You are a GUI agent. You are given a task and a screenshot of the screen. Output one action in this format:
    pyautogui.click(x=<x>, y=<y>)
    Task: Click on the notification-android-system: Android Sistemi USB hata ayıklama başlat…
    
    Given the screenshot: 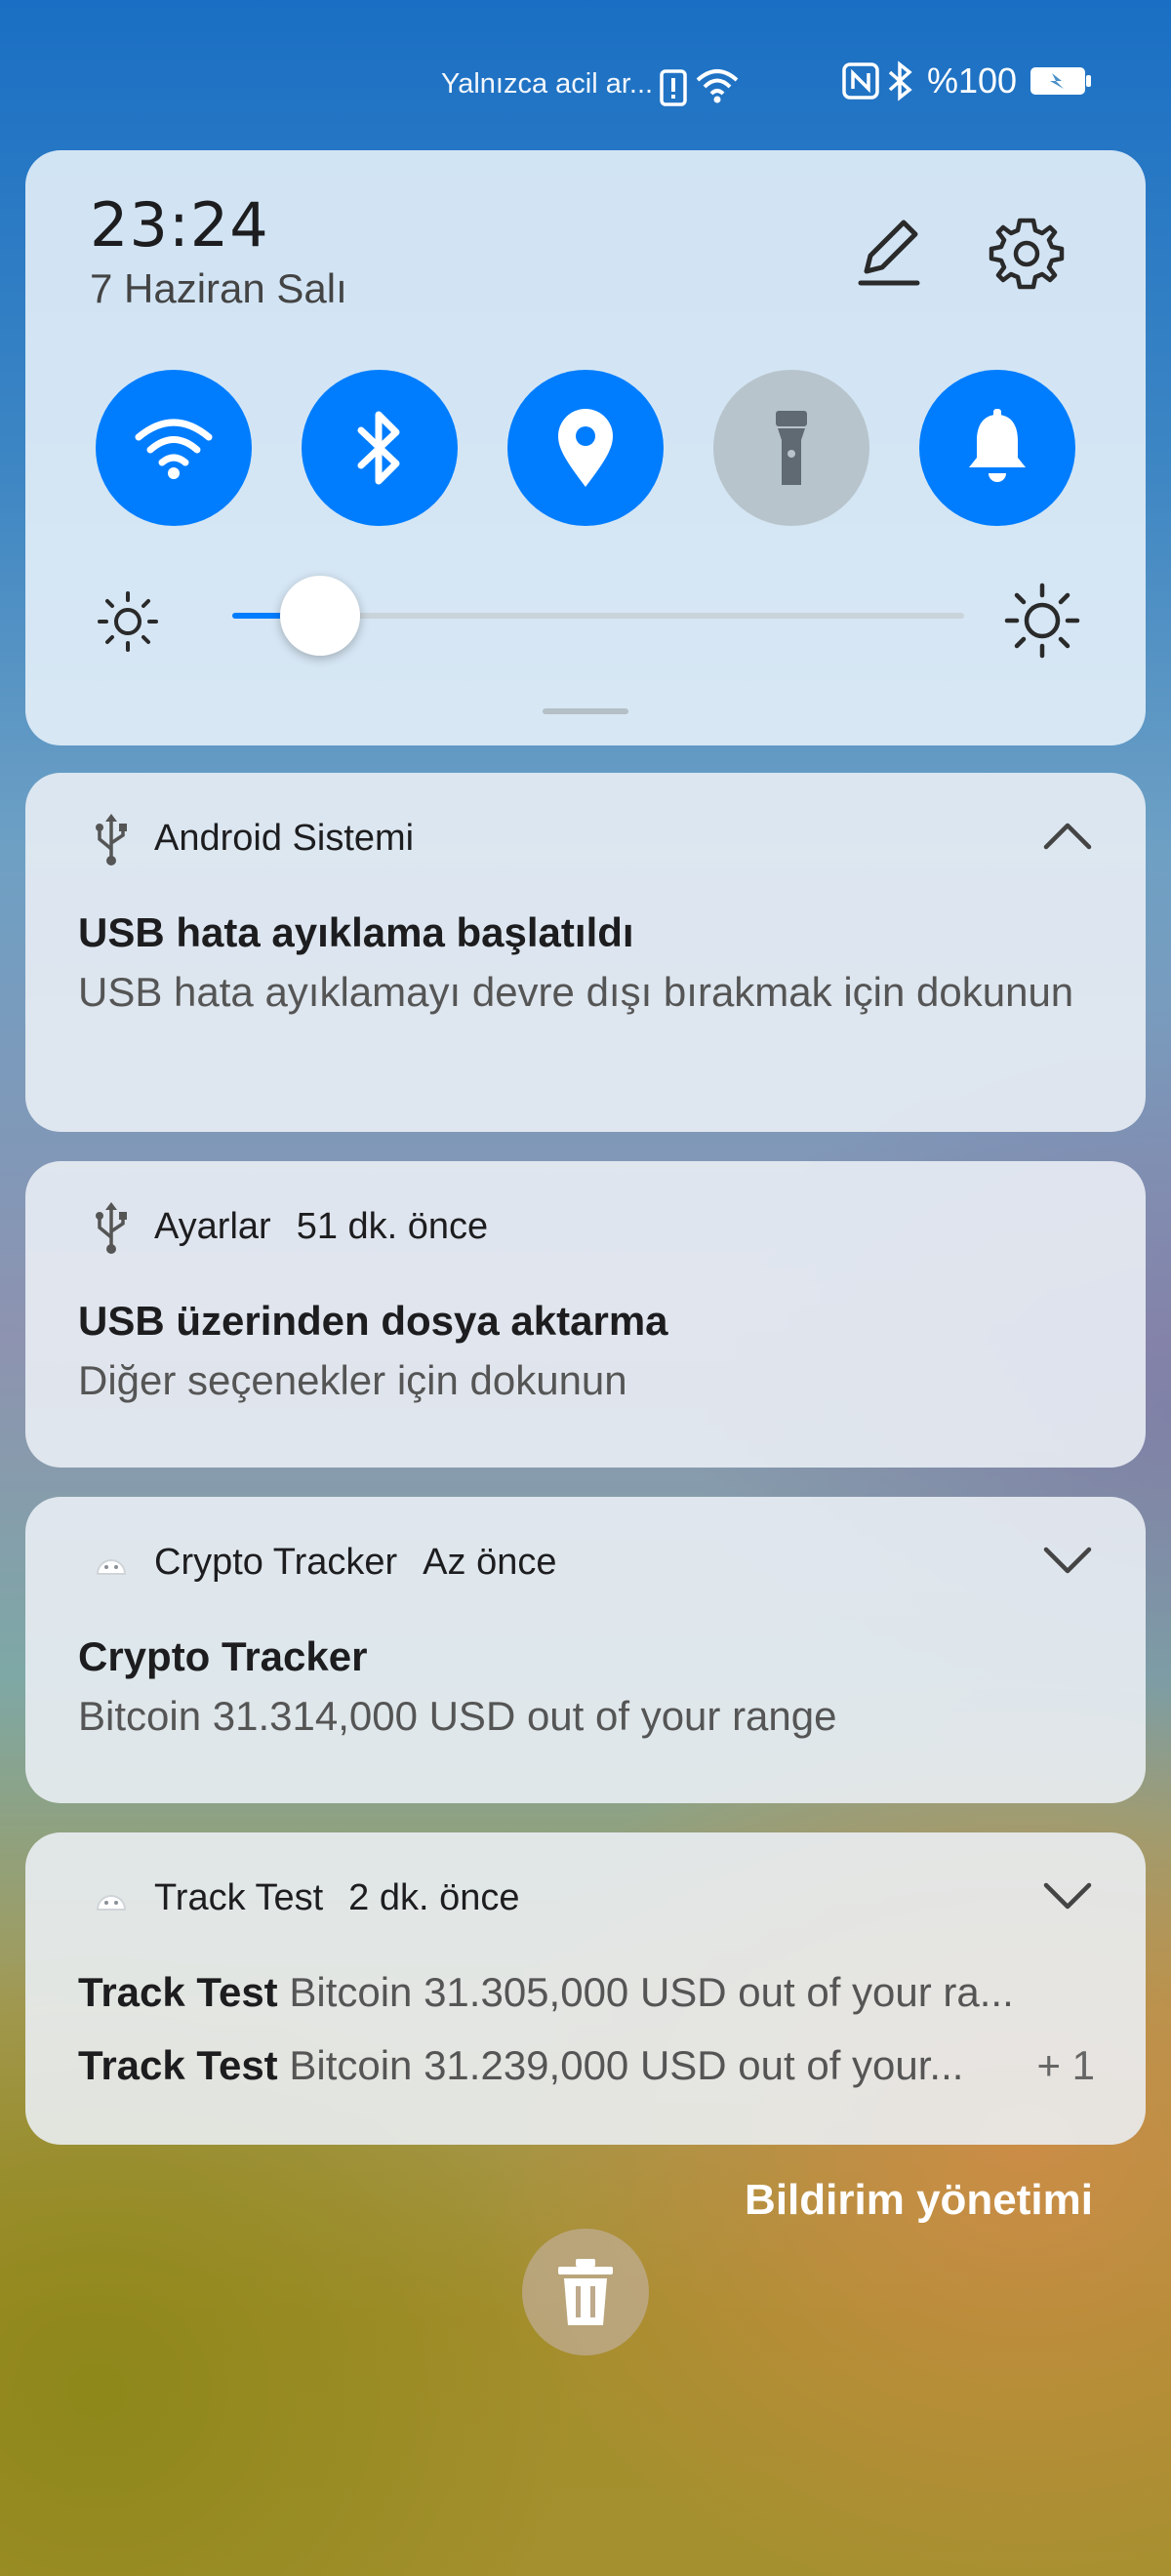 What is the action you would take?
    pyautogui.click(x=585, y=952)
    